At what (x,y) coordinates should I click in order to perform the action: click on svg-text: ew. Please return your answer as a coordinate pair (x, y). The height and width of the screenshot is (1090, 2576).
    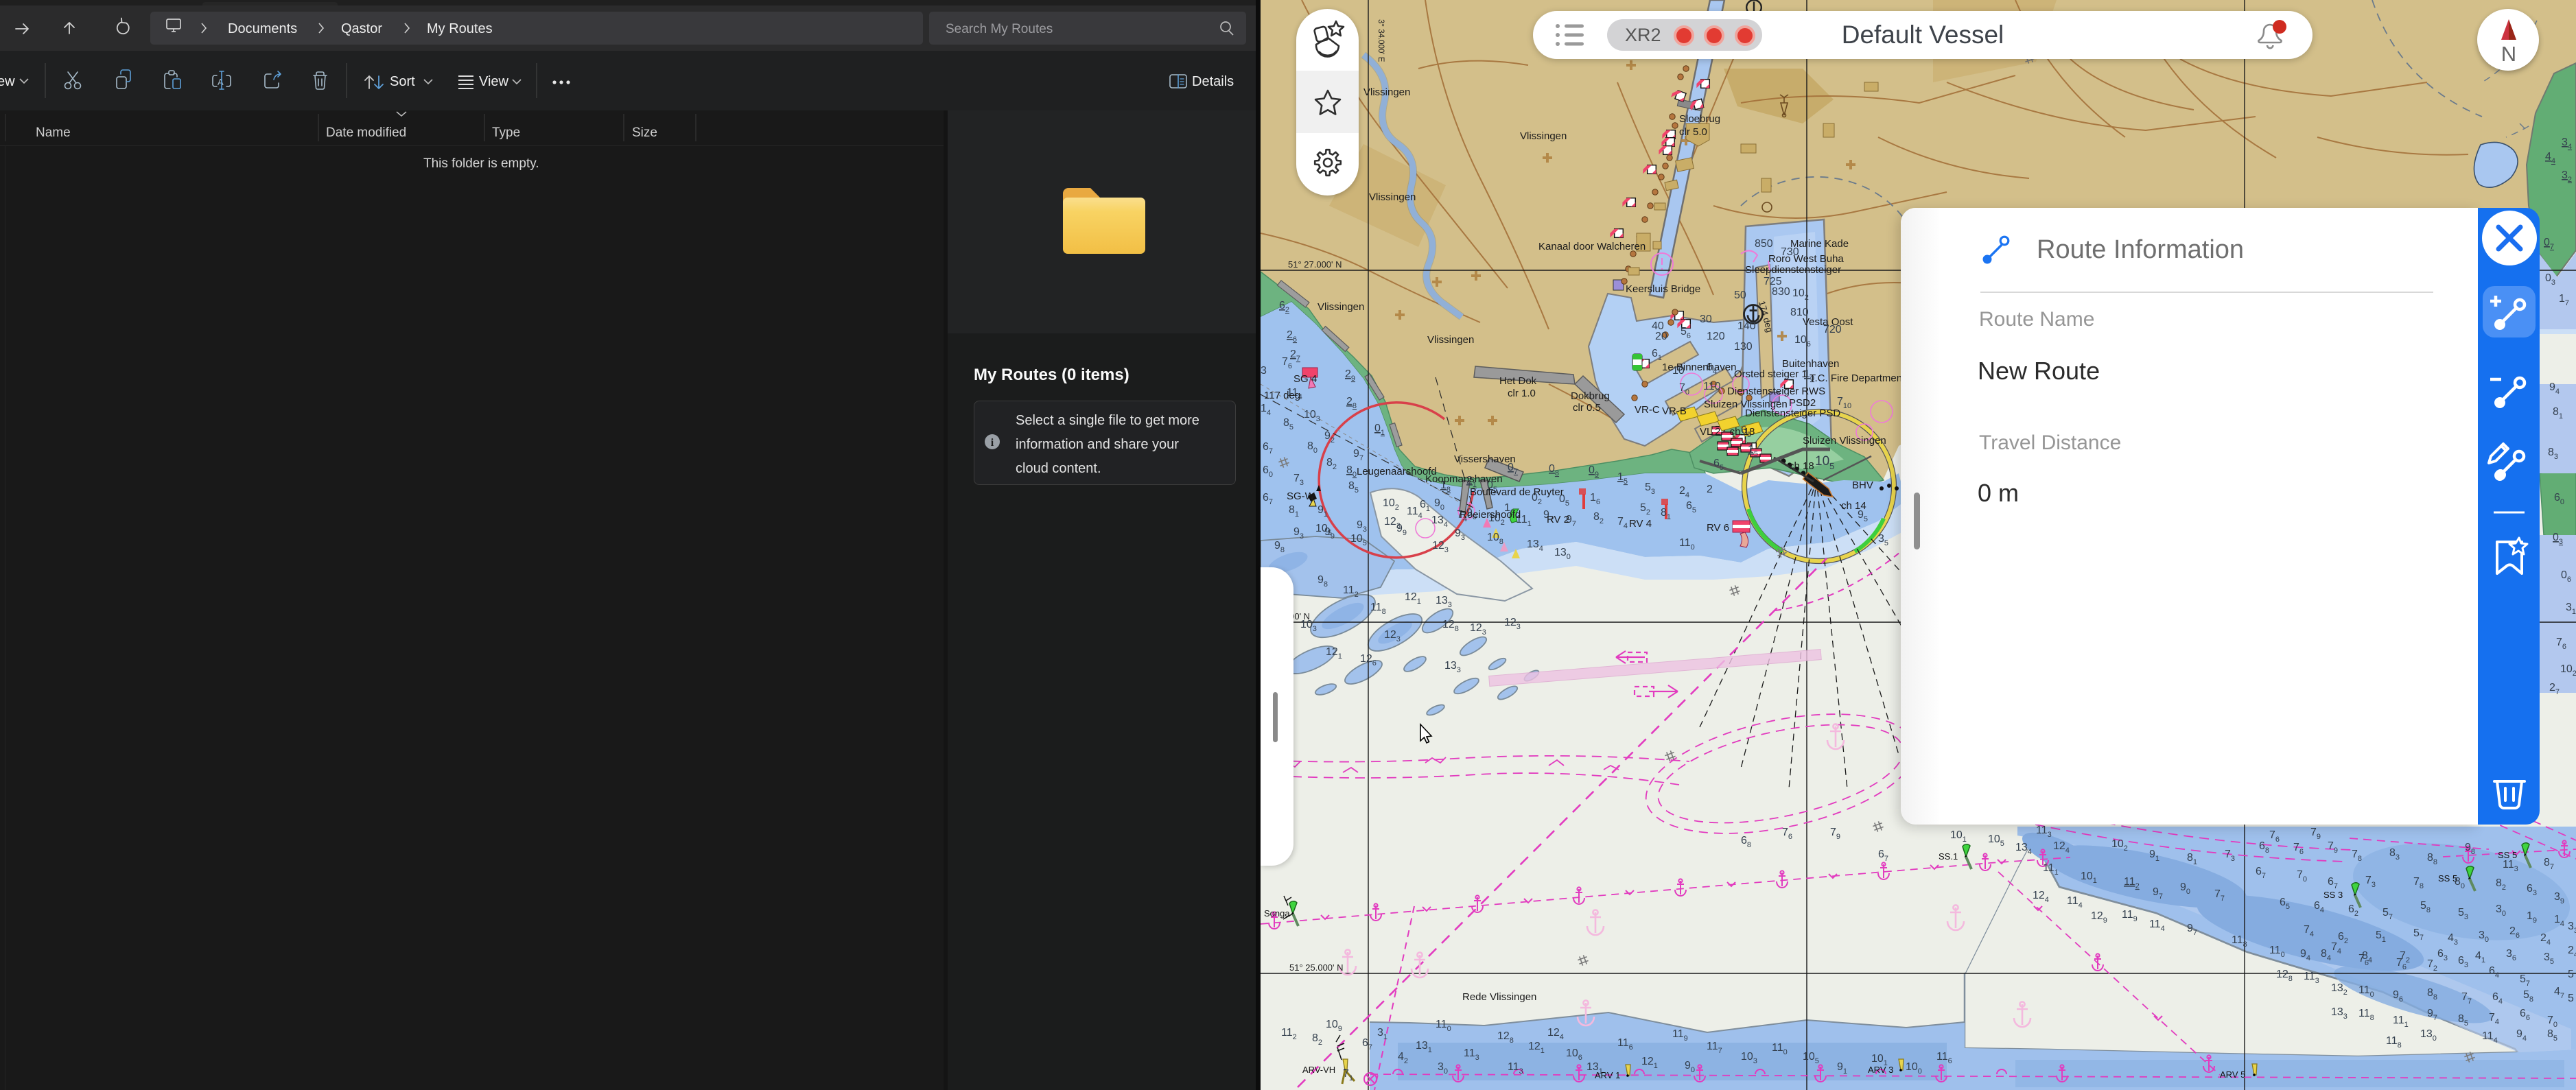
    Looking at the image, I should click on (7, 81).